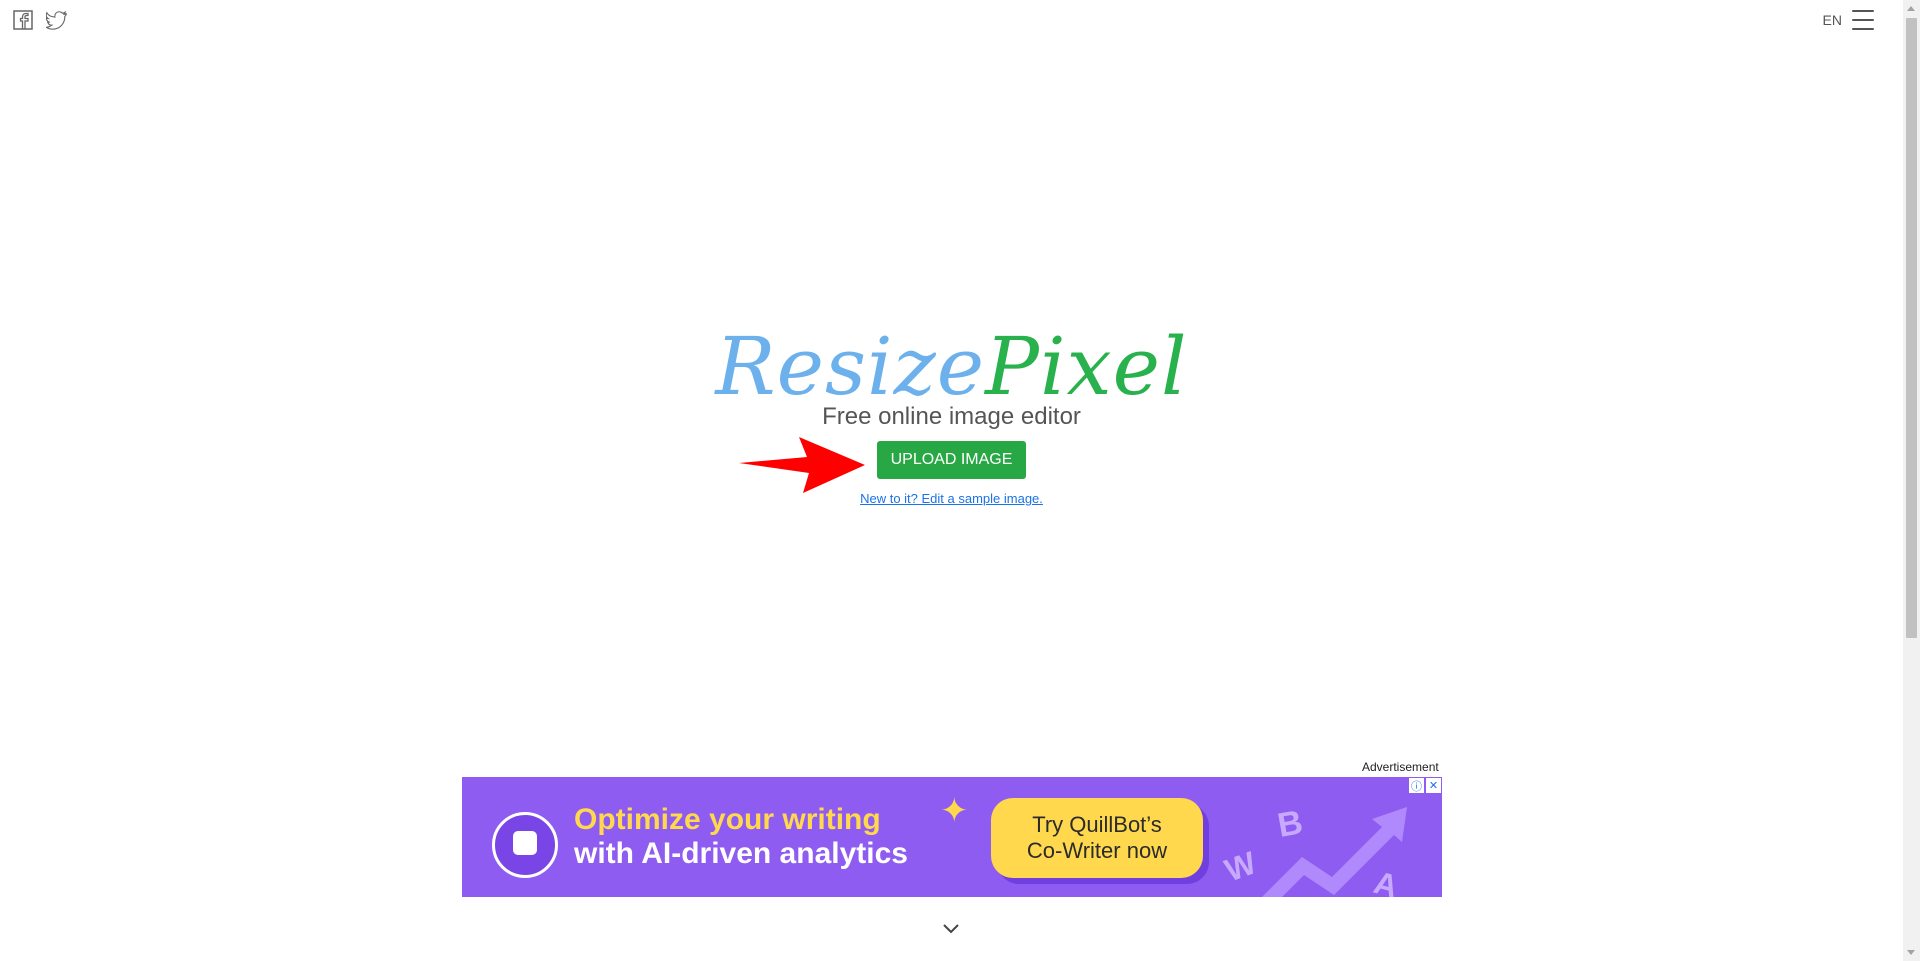  I want to click on scroll-thumb, so click(1911, 328).